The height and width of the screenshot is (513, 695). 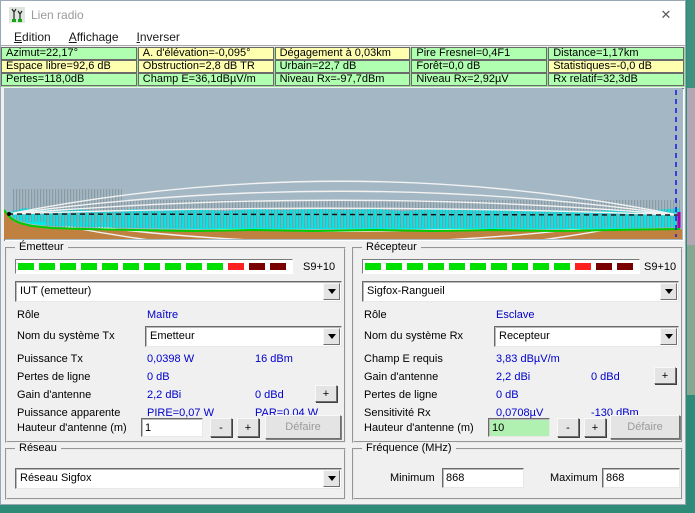 What do you see at coordinates (515, 315) in the screenshot?
I see `receiver-role-value: Esclave` at bounding box center [515, 315].